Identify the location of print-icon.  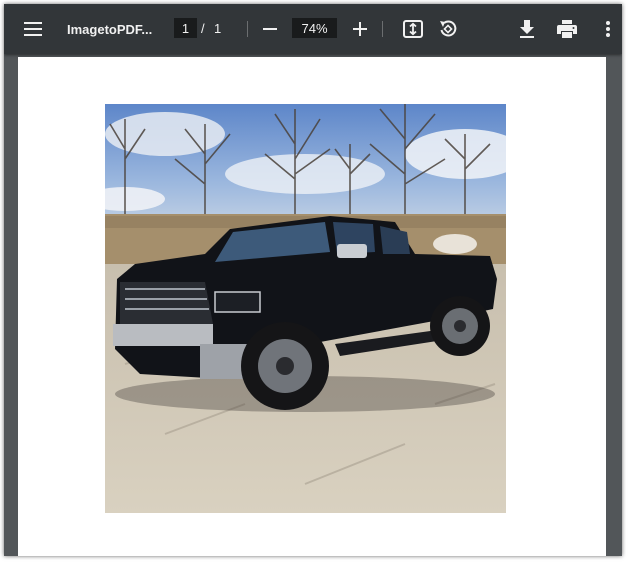
(567, 29).